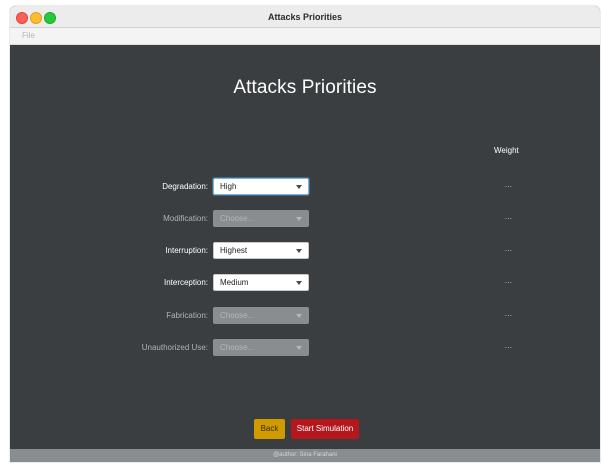  What do you see at coordinates (261, 186) in the screenshot?
I see `degradation-select: High` at bounding box center [261, 186].